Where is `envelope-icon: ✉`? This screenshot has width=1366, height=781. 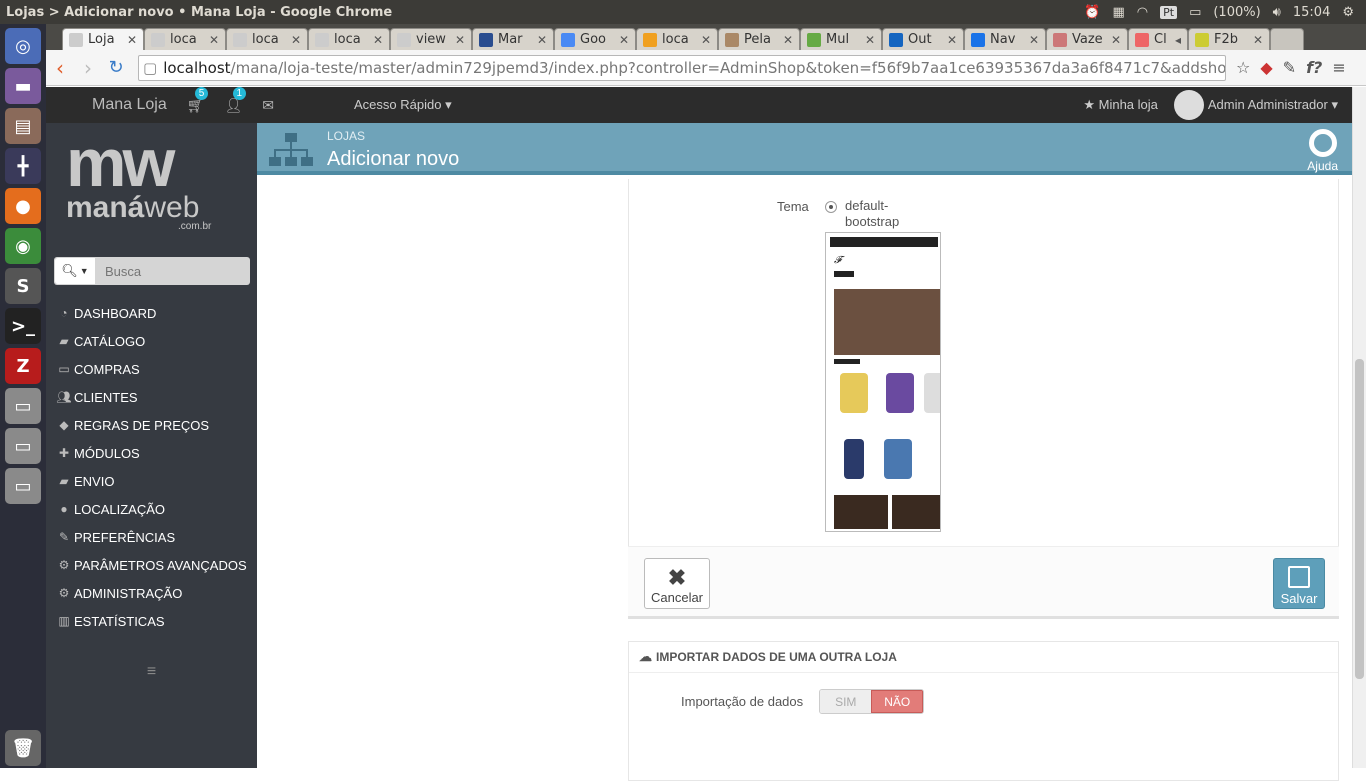
envelope-icon: ✉ is located at coordinates (268, 105).